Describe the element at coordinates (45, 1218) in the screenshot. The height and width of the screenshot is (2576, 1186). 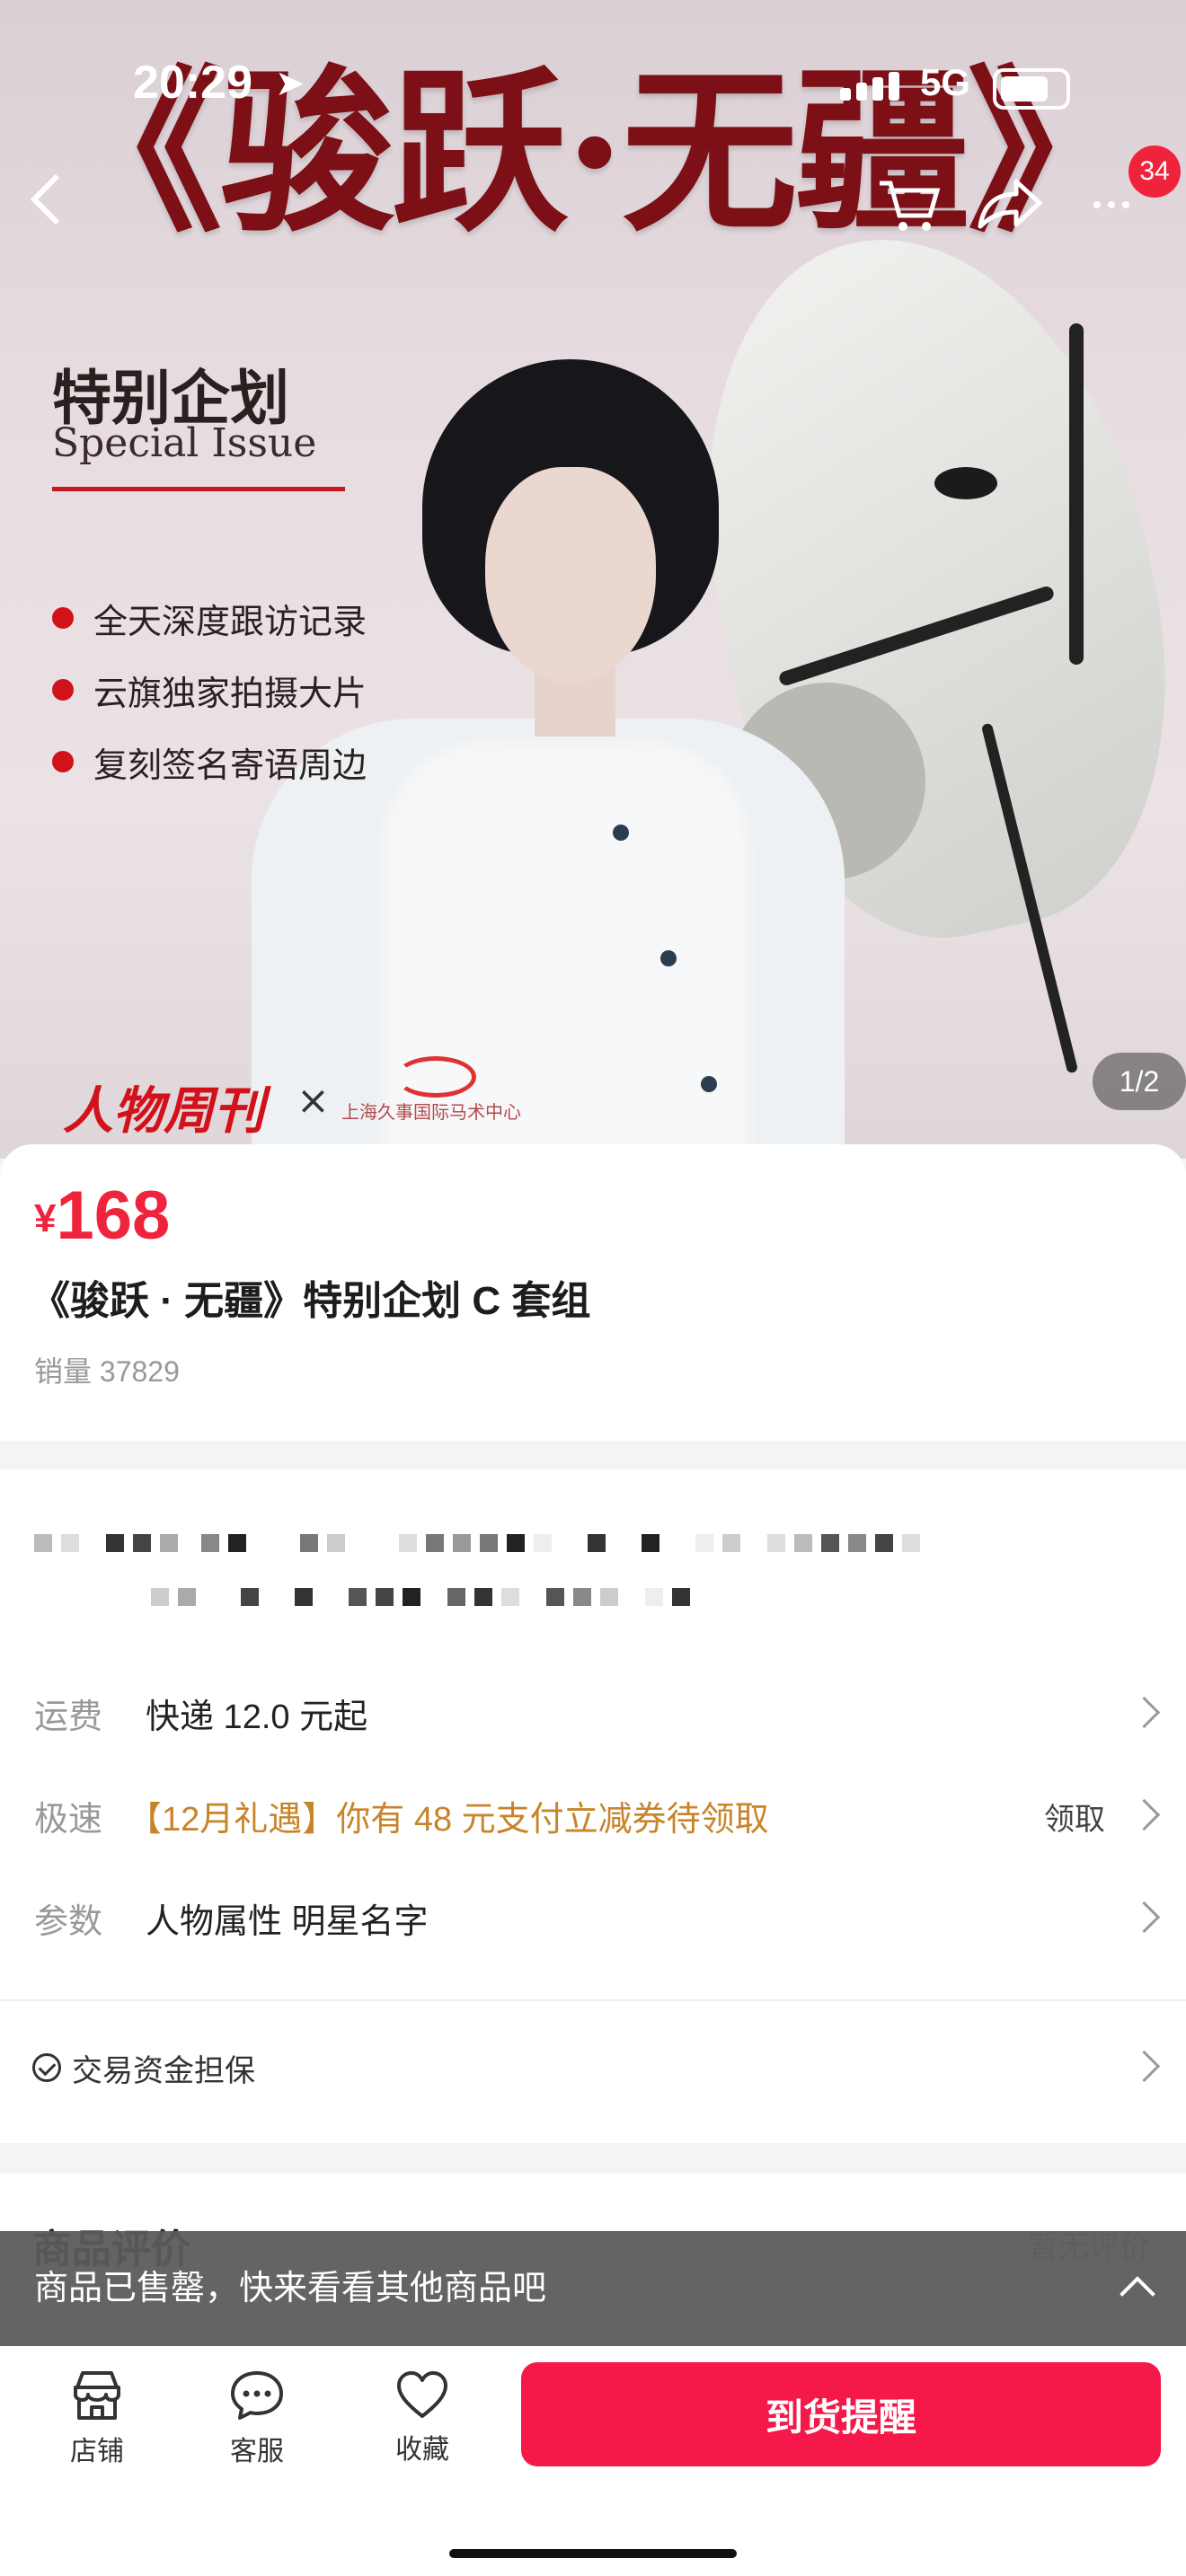
I see `currency-symbol: ¥` at that location.